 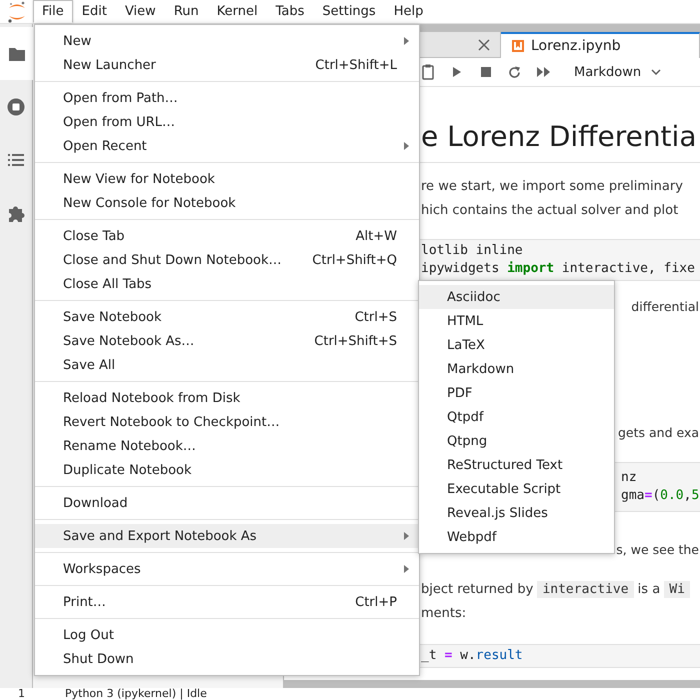 What do you see at coordinates (16, 53) in the screenshot?
I see `sidebar-tab` at bounding box center [16, 53].